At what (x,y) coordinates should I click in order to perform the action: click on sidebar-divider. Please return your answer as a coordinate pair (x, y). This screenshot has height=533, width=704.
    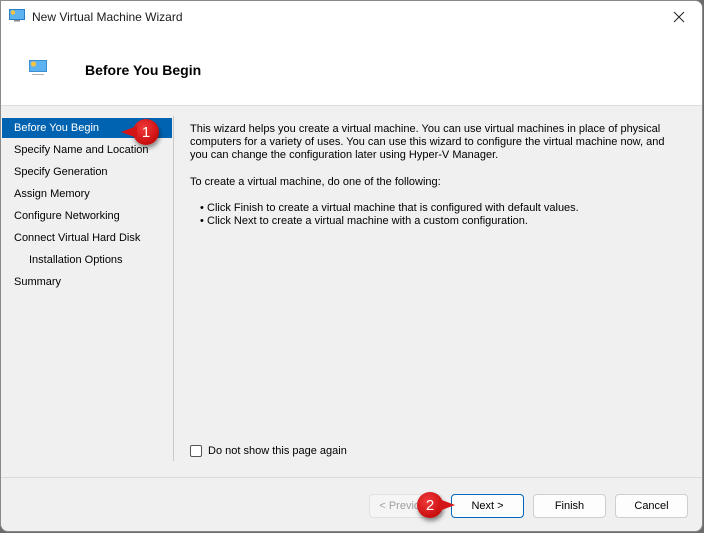
    Looking at the image, I should click on (173, 288).